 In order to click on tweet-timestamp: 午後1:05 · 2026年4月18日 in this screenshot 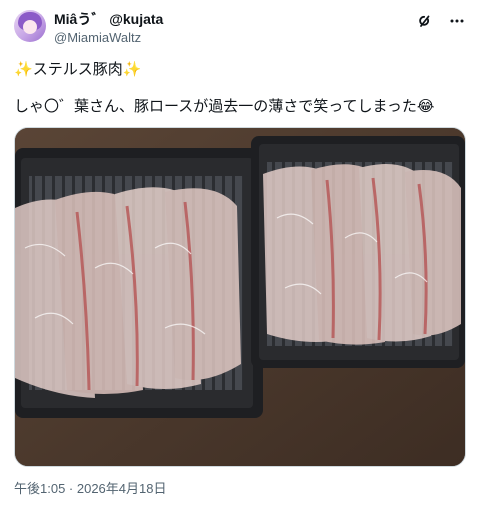, I will do `click(90, 487)`.